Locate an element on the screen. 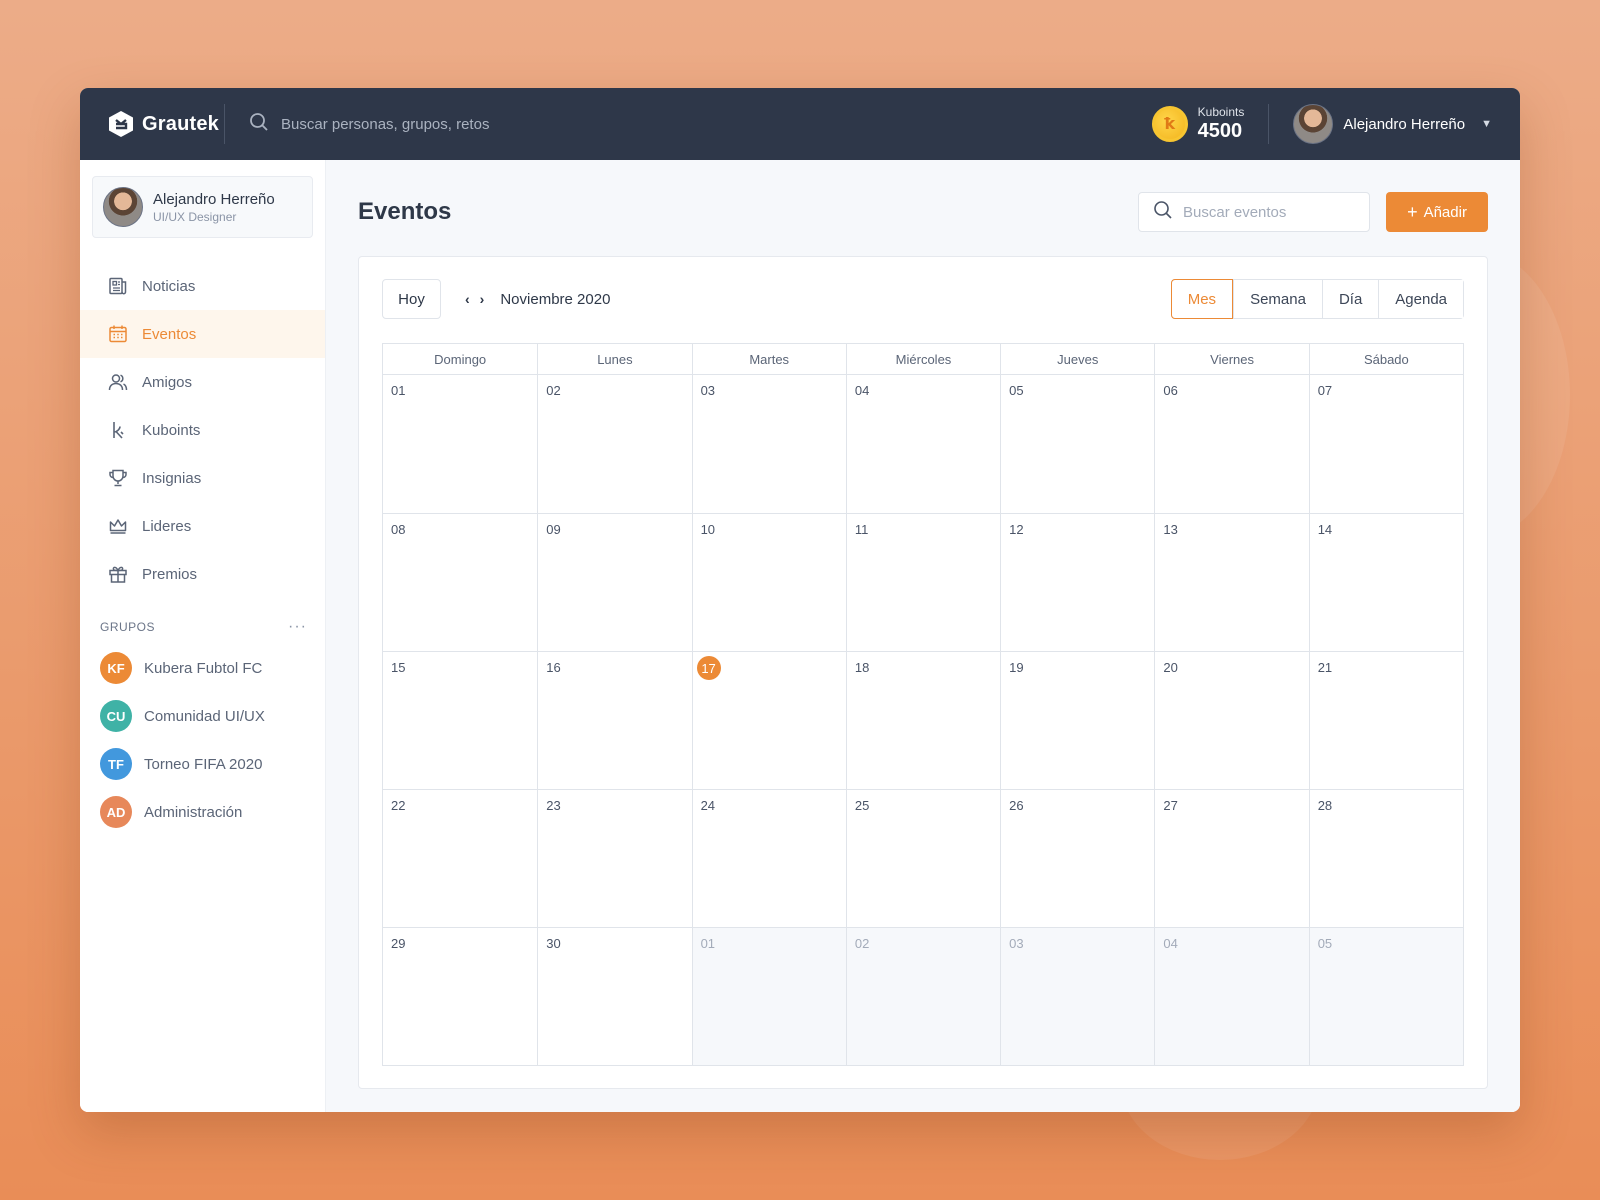 Image resolution: width=1600 pixels, height=1200 pixels. chevron-right-icon: › is located at coordinates (482, 299).